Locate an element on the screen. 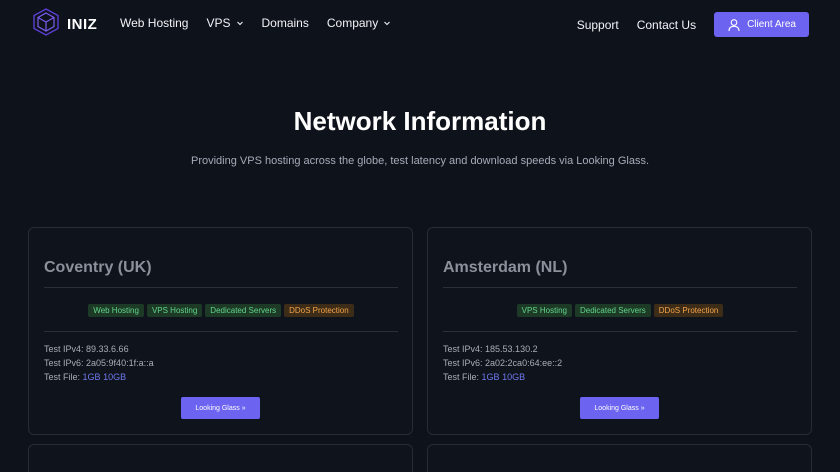  nav-domains: Domains is located at coordinates (285, 23).